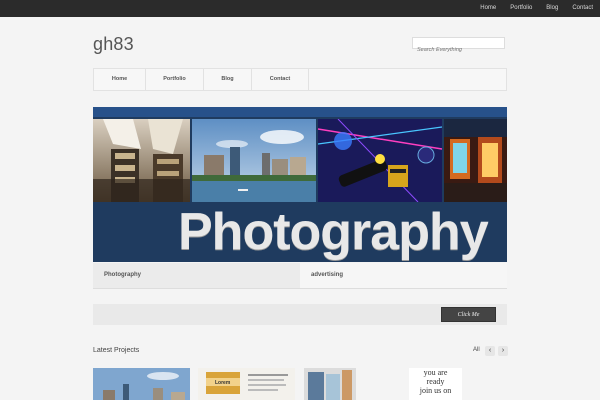  Describe the element at coordinates (476, 350) in the screenshot. I see `filter-all: All` at that location.